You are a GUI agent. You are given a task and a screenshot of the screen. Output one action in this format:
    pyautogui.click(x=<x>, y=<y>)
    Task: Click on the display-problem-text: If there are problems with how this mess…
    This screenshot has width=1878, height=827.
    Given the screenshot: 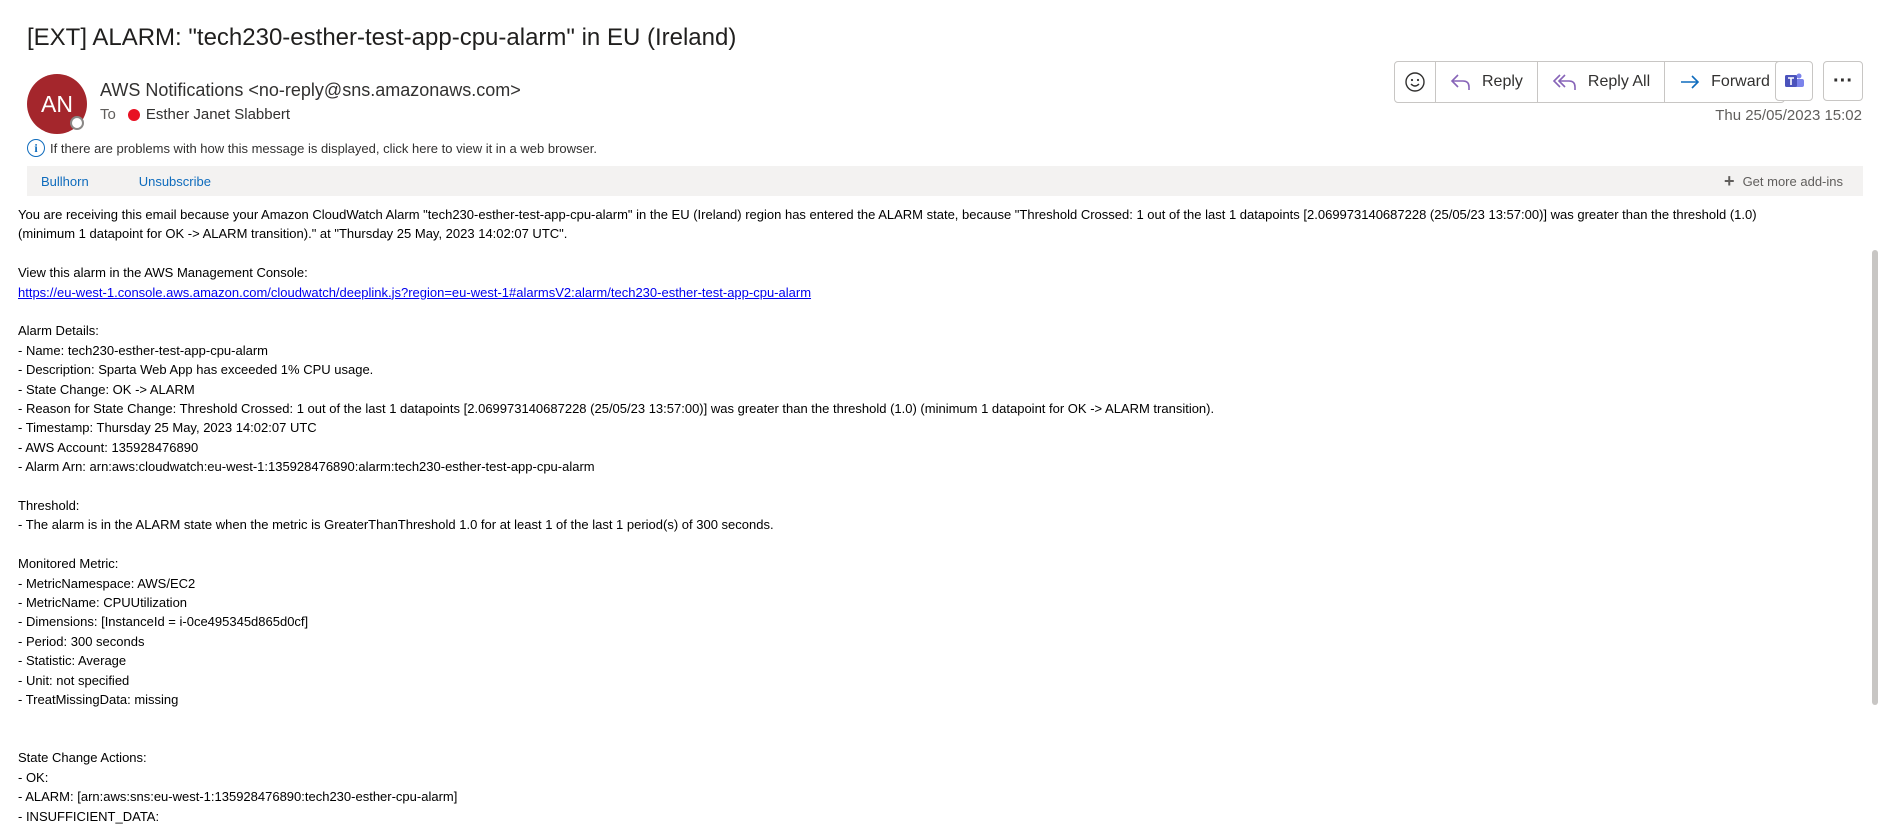 What is the action you would take?
    pyautogui.click(x=323, y=148)
    